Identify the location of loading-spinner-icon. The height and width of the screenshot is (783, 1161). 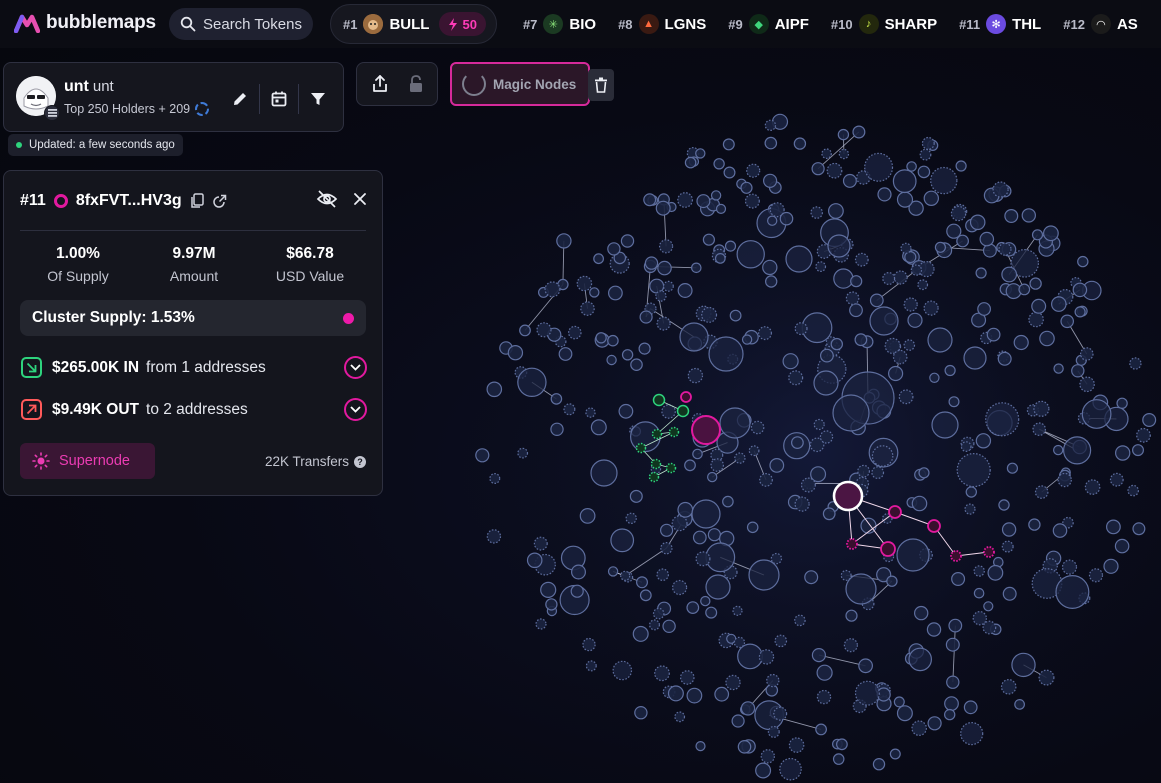
(202, 109).